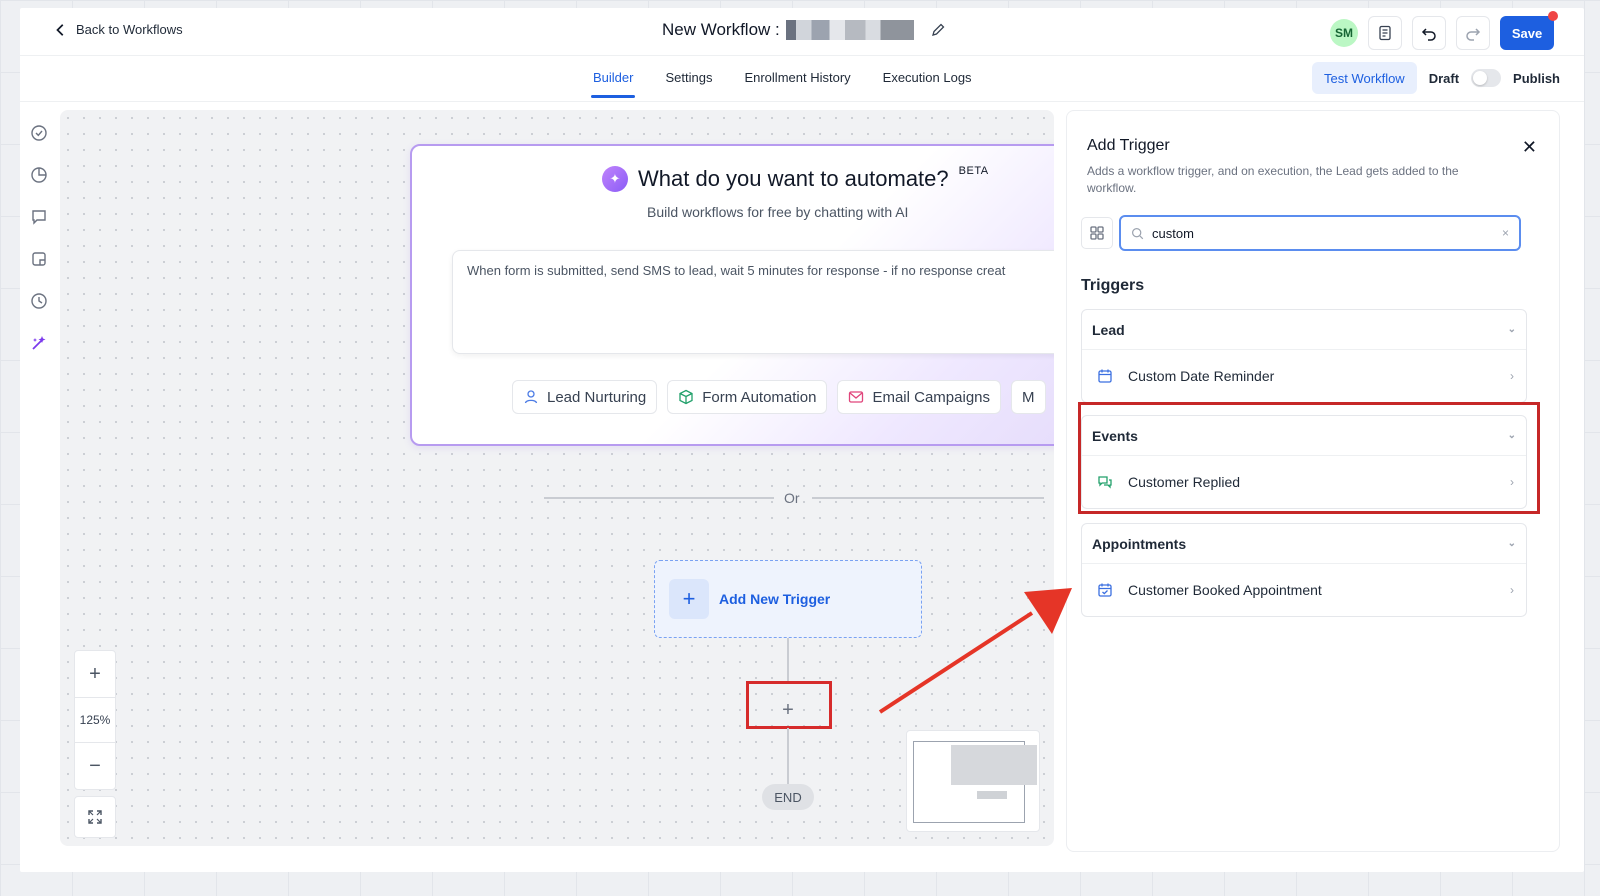  I want to click on check-circle-icon, so click(39, 133).